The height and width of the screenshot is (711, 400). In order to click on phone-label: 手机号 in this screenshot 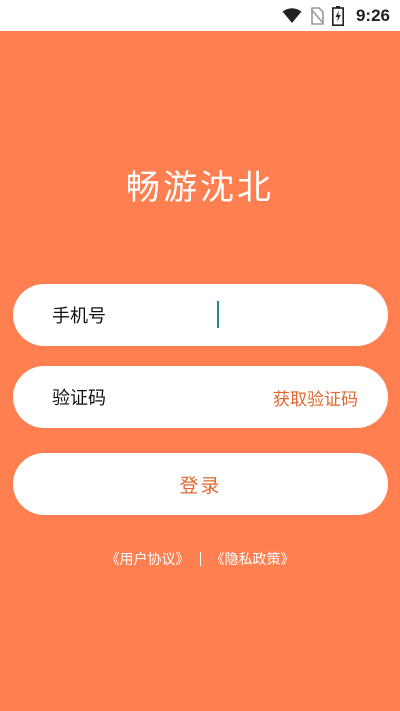, I will do `click(79, 316)`.